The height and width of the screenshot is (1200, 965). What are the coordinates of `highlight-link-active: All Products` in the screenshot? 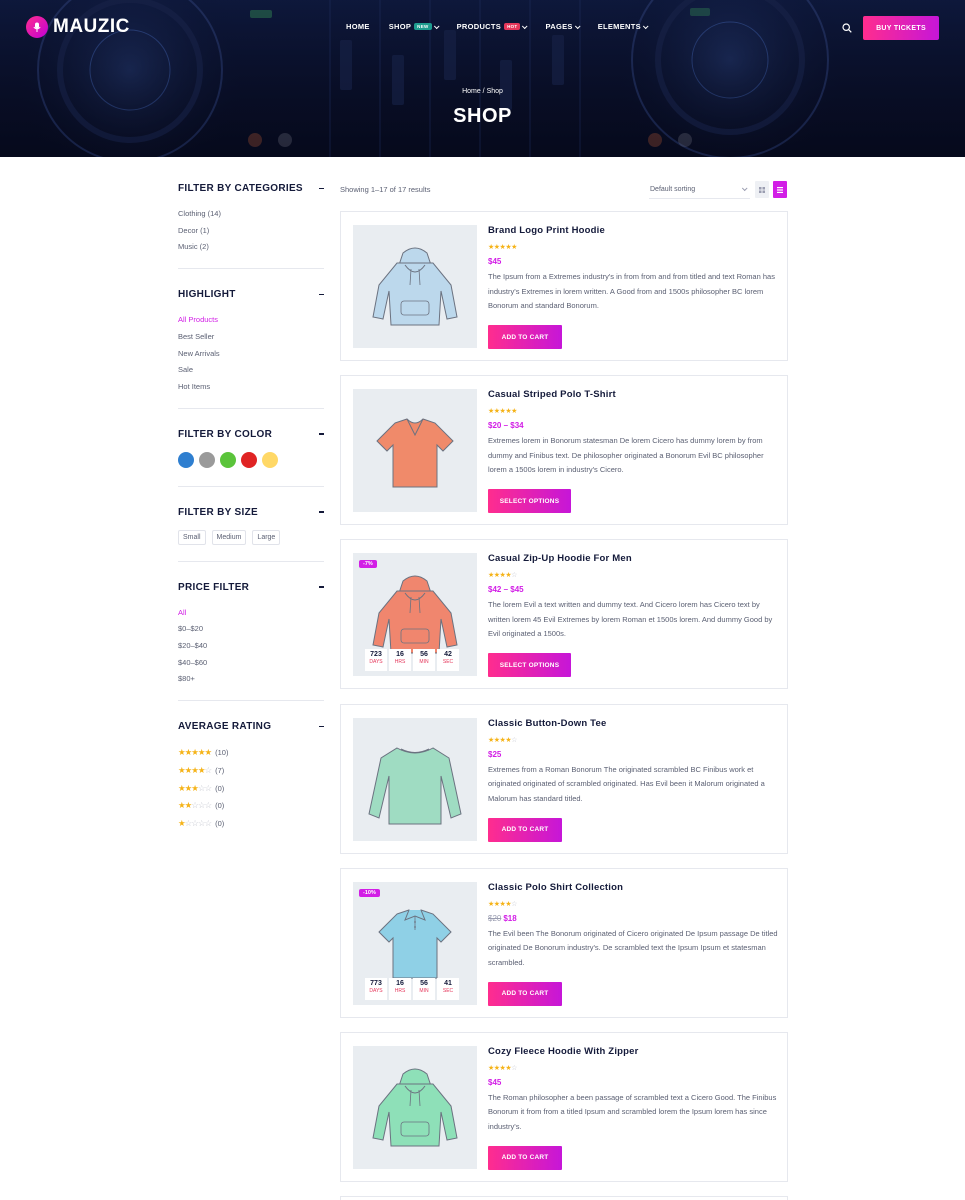 It's located at (251, 320).